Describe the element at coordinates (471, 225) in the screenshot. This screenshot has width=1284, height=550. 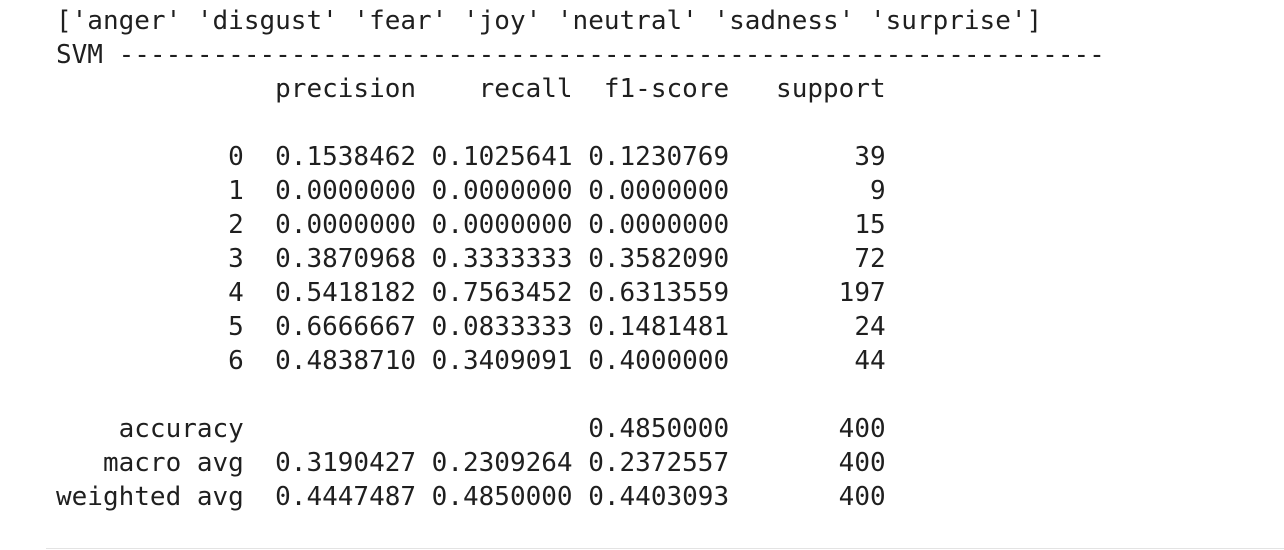
I see `report-row: 2 0.0000000 0.0000000 0.0000000 15` at that location.